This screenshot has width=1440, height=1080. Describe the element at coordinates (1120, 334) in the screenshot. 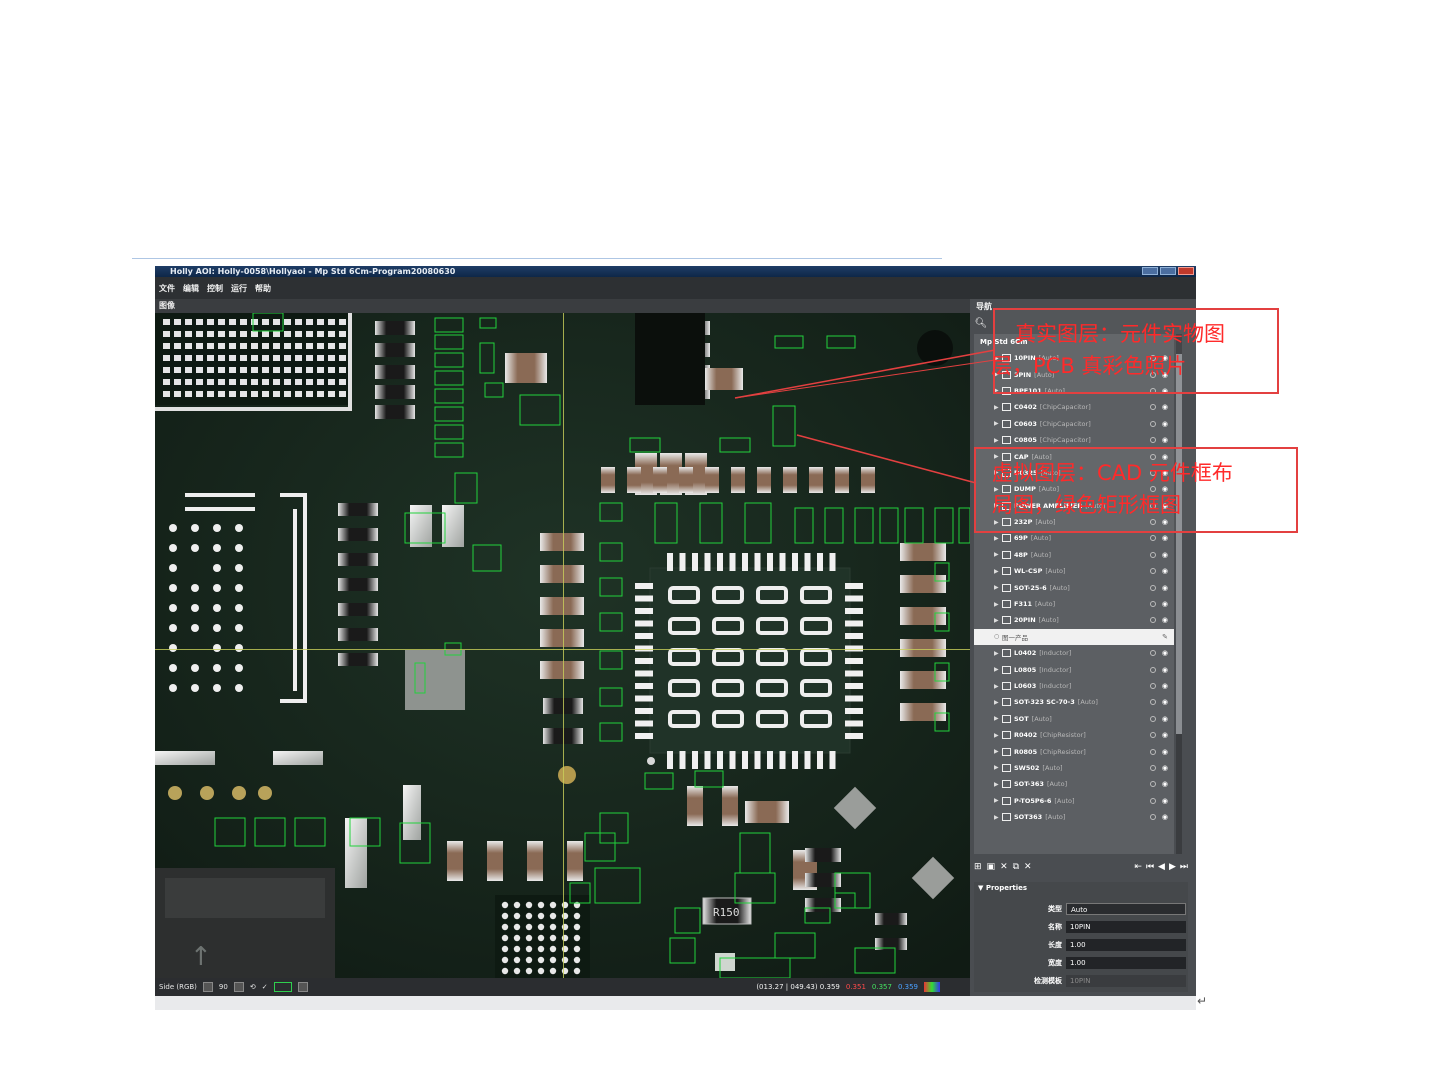

I see `annotation-real-line1: 真实图层：元件实物图` at that location.